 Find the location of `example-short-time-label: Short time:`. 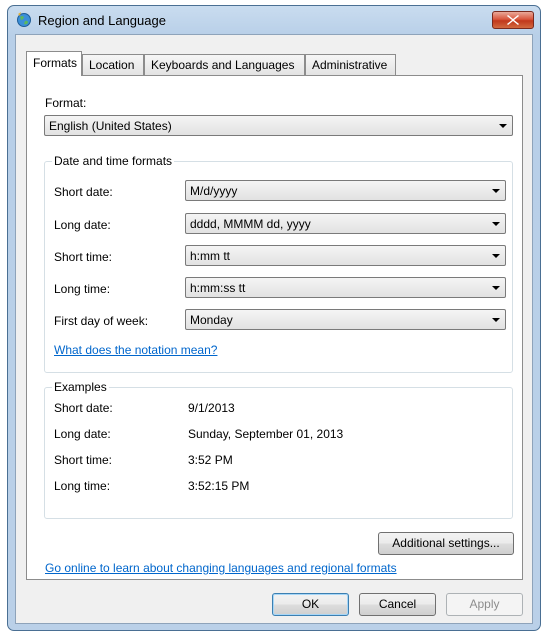

example-short-time-label: Short time: is located at coordinates (83, 460).